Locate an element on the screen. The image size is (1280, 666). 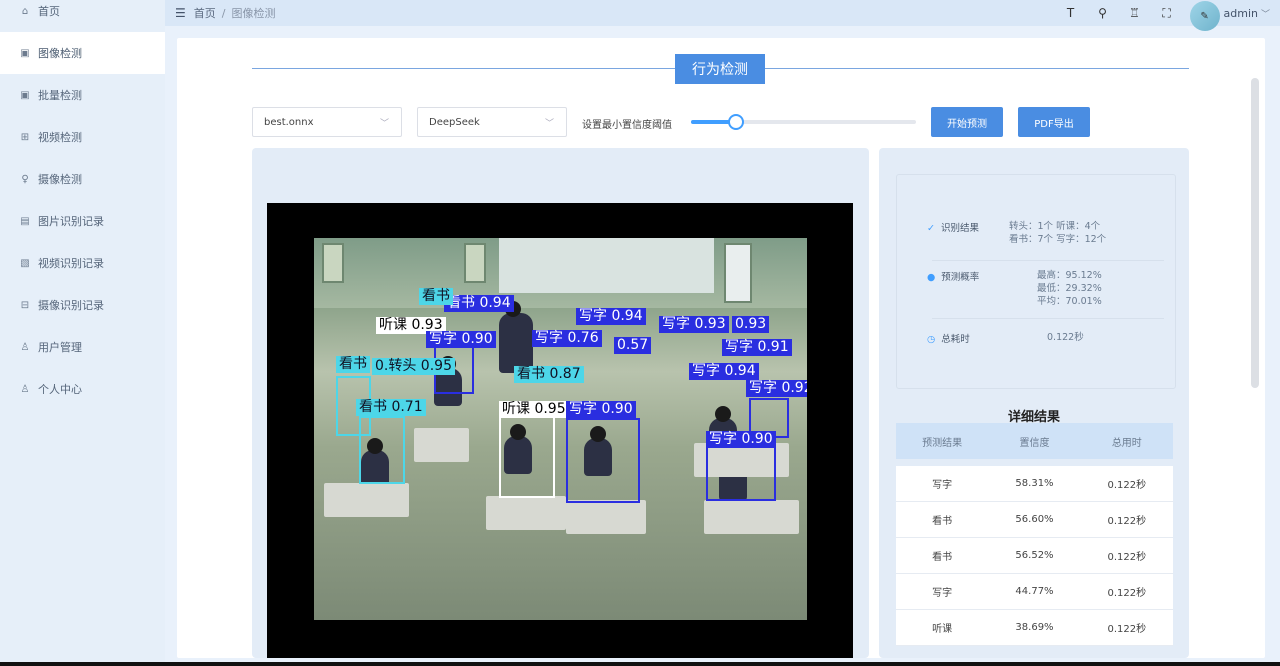
sidebar-item-label: 摄像识别记录 is located at coordinates (71, 305).